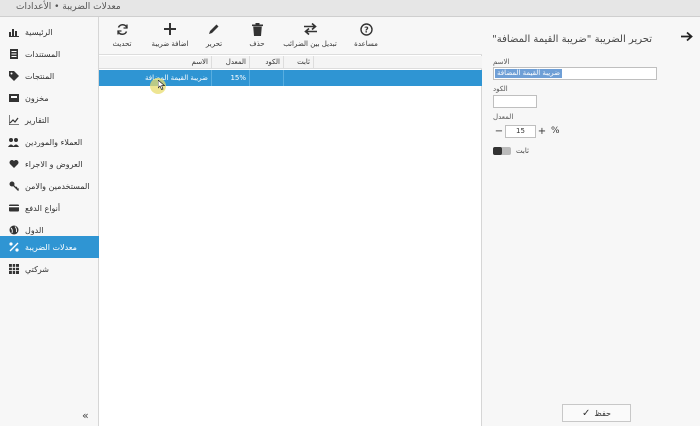 Image resolution: width=700 pixels, height=426 pixels. I want to click on sidebar-item-my-company: شركتي, so click(49, 269).